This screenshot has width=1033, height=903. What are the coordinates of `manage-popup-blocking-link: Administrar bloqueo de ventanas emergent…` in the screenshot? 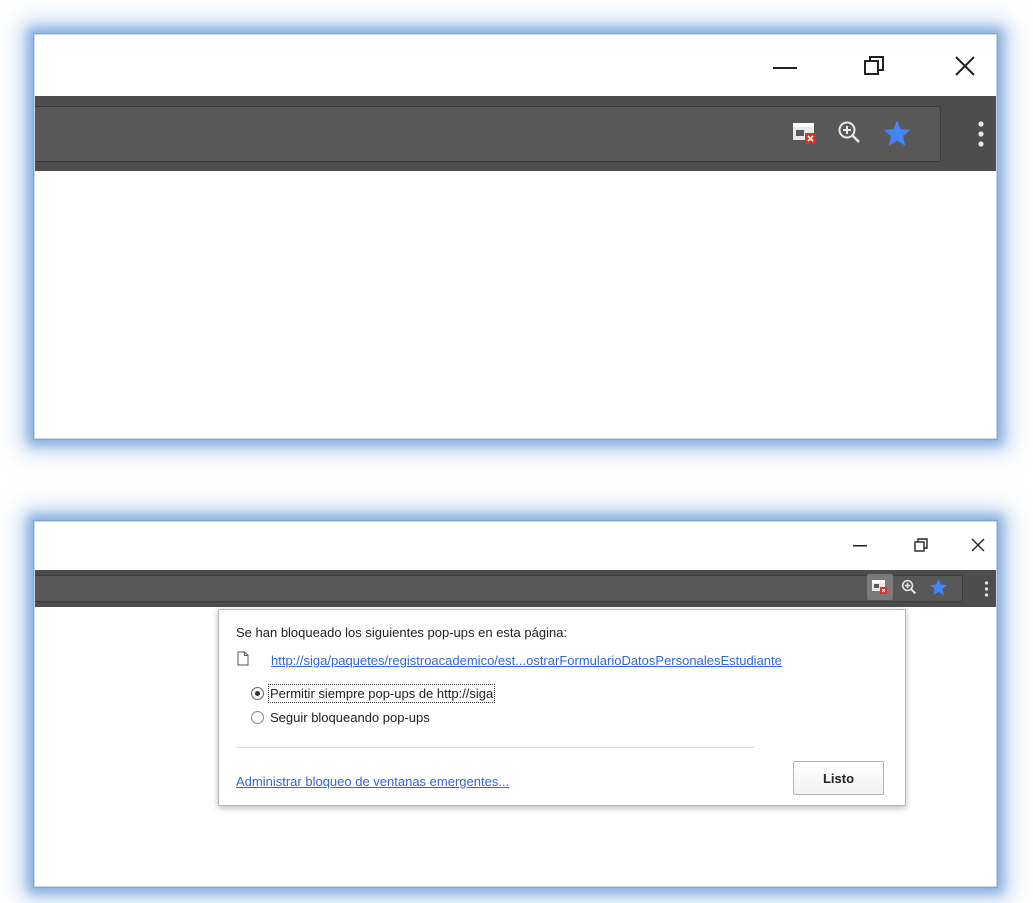 It's located at (372, 781).